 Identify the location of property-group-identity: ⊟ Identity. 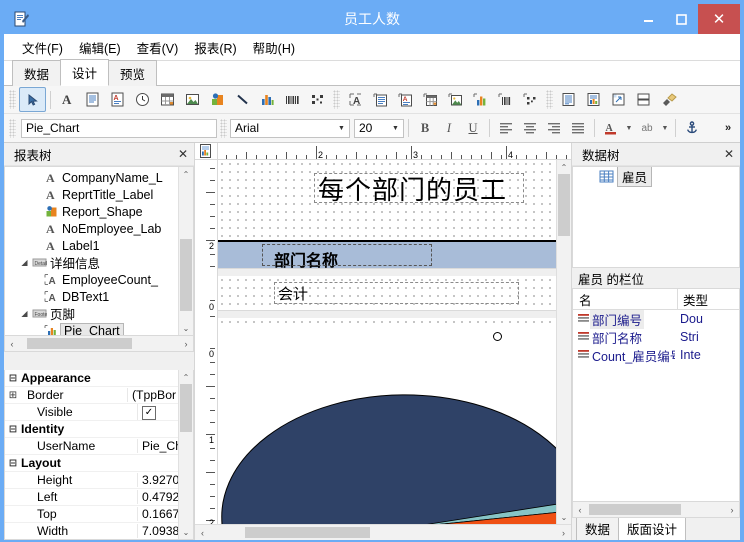
(99, 429).